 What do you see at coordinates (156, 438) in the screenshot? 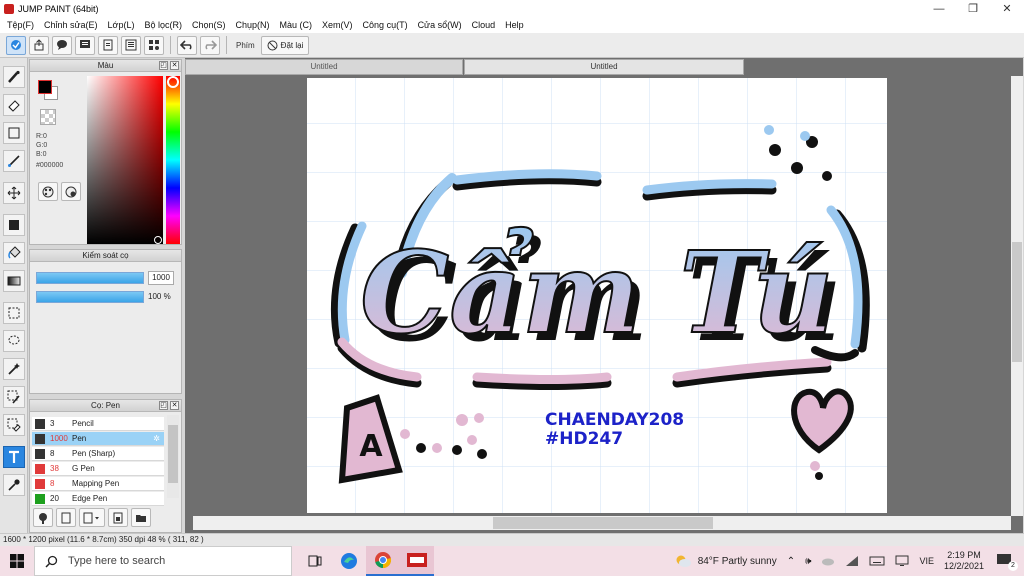
I see `brush-settings-icon: ✲` at bounding box center [156, 438].